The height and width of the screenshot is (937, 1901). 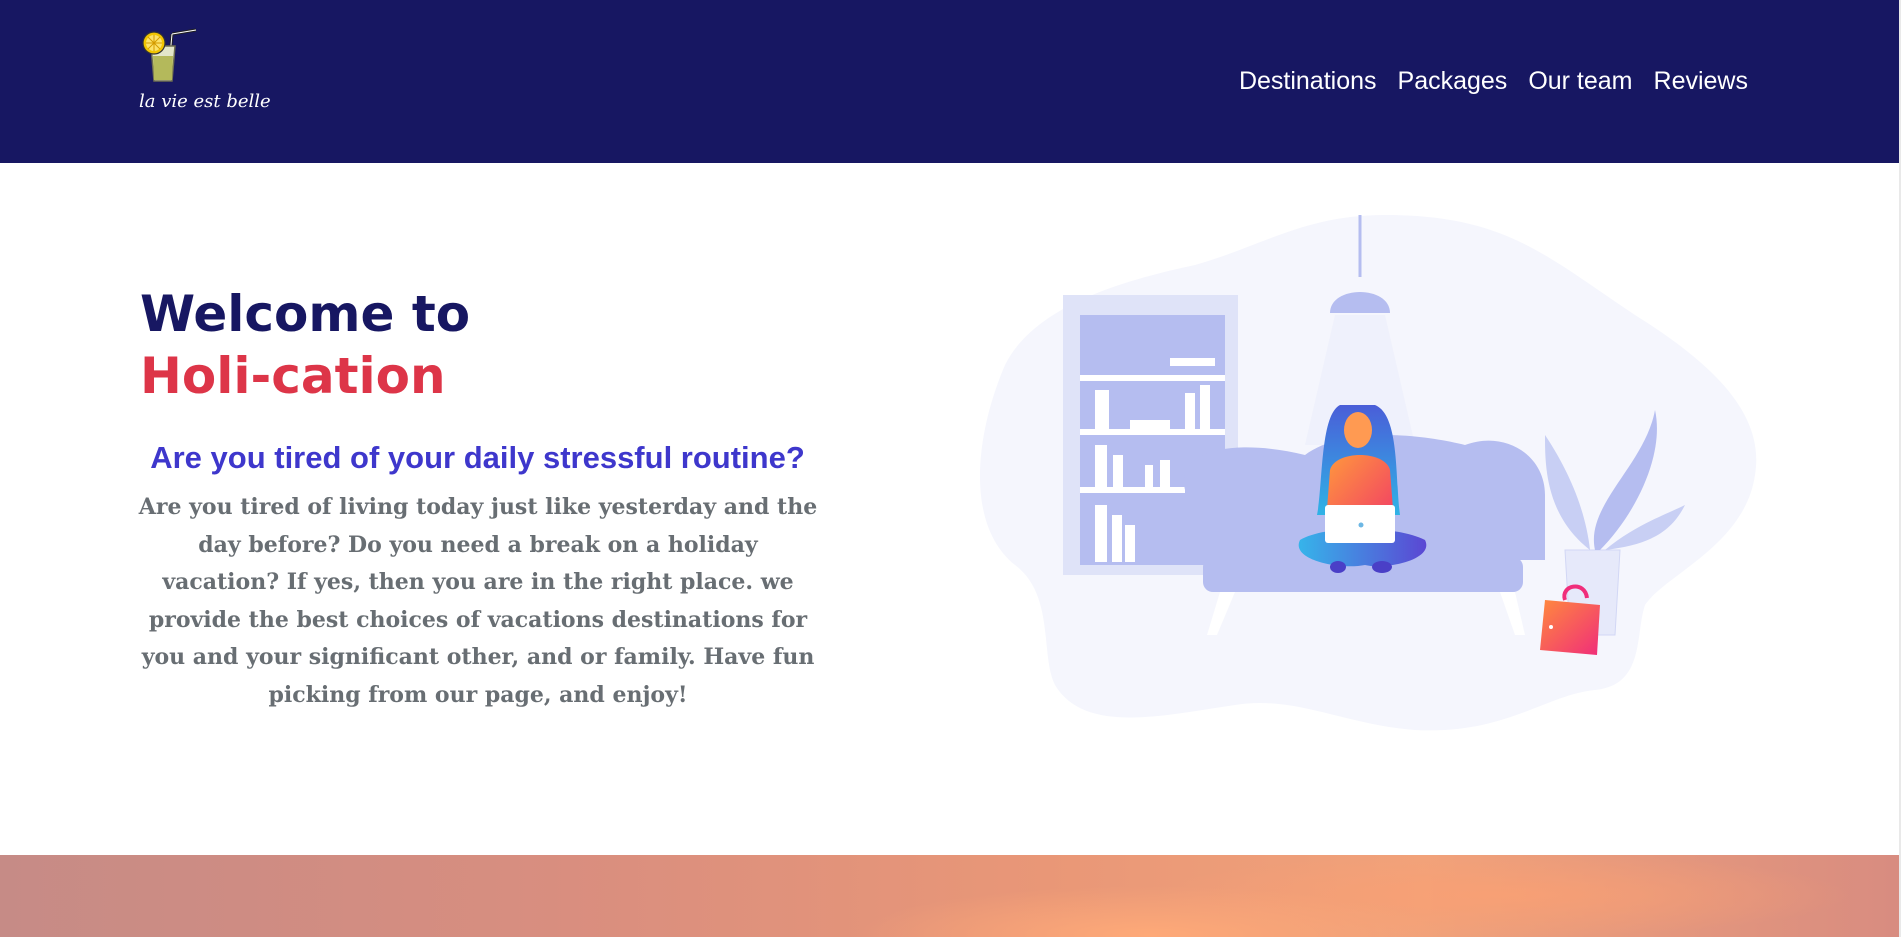 What do you see at coordinates (169, 55) in the screenshot?
I see `lemonade-glass-icon` at bounding box center [169, 55].